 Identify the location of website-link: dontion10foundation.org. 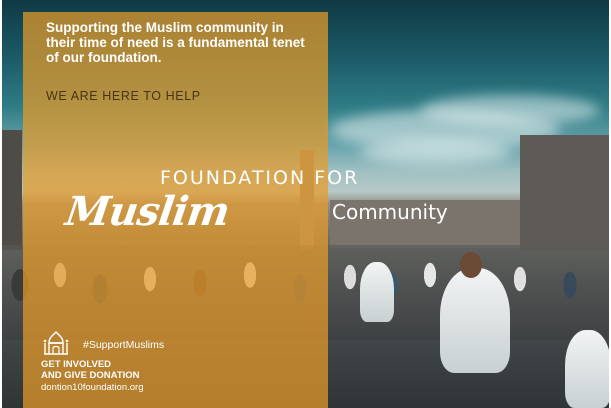
(92, 387).